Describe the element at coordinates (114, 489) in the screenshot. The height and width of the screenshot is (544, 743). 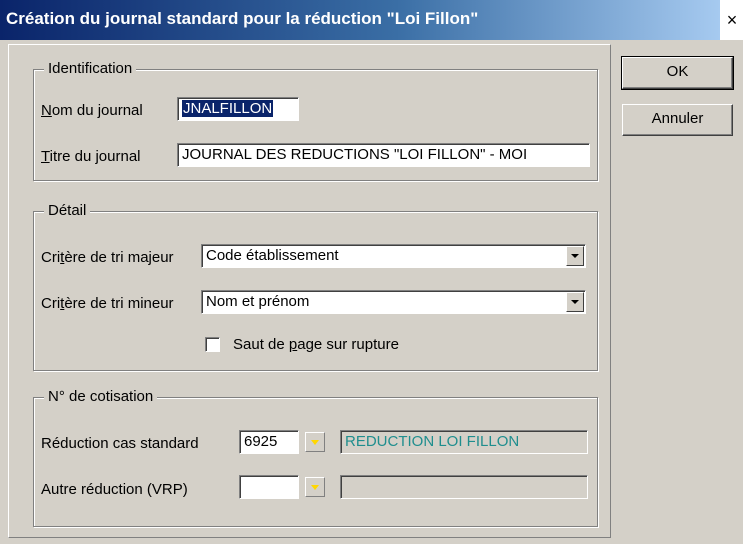
I see `autre-reduction-label: Autre réduction (VRP)` at that location.